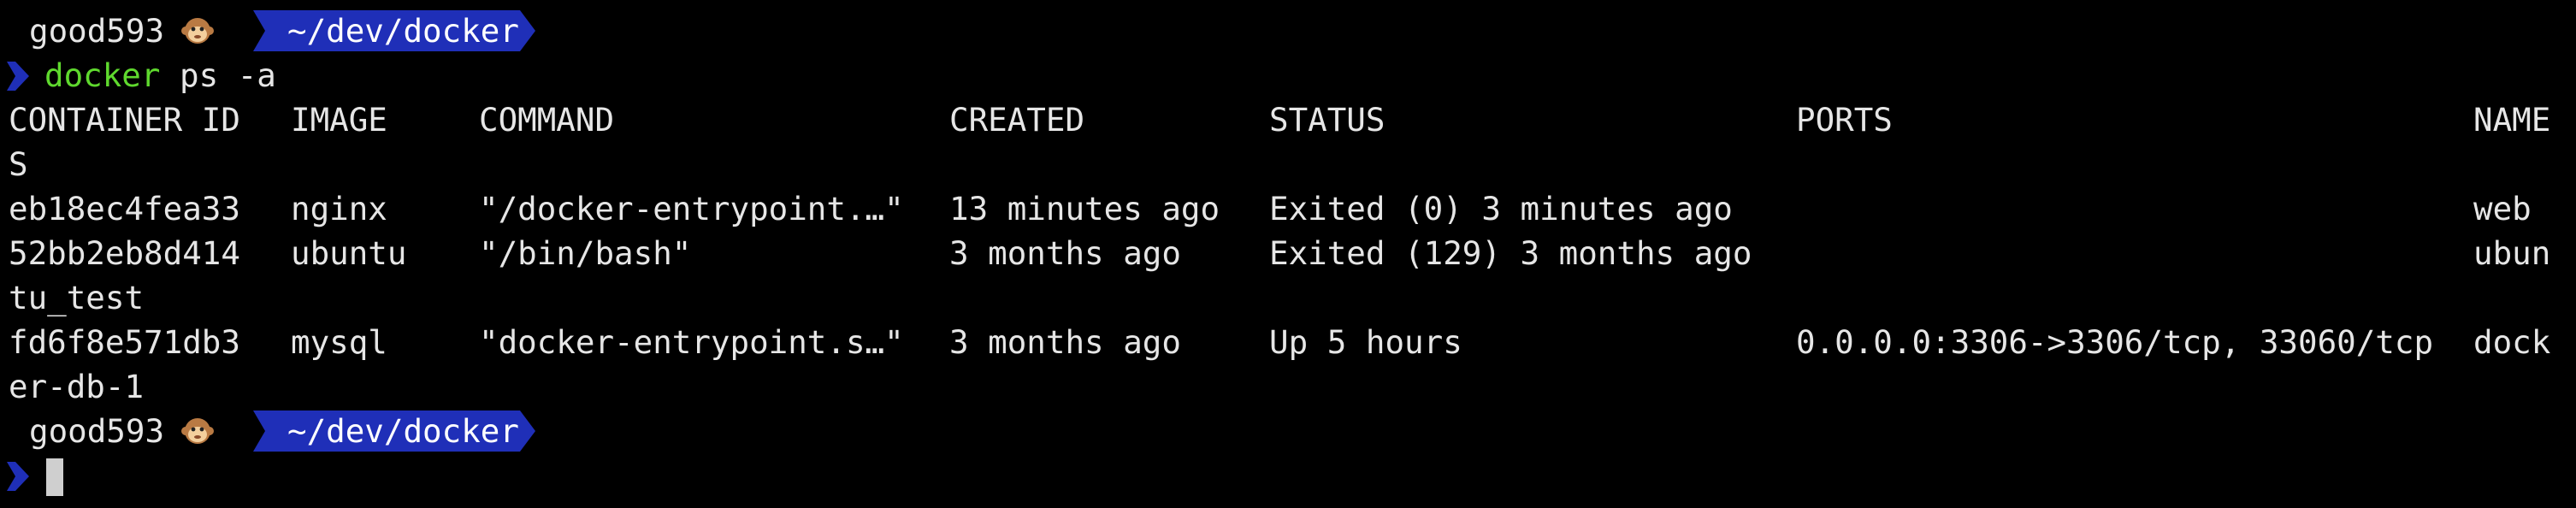  What do you see at coordinates (125, 342) in the screenshot?
I see `cell-container-id: fd6f8e571db3` at bounding box center [125, 342].